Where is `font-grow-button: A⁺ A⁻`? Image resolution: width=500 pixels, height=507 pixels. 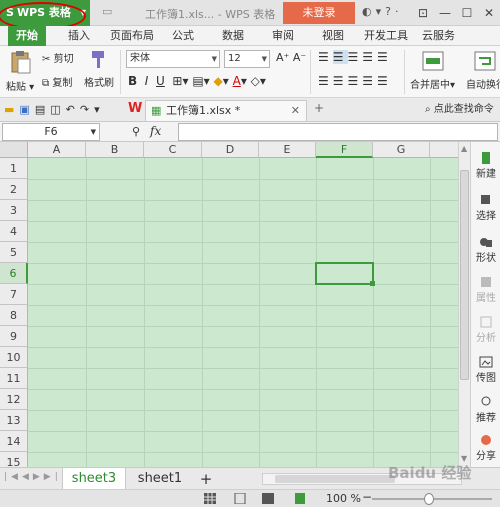
font-grow-button: A⁺ A⁻ is located at coordinates (291, 57).